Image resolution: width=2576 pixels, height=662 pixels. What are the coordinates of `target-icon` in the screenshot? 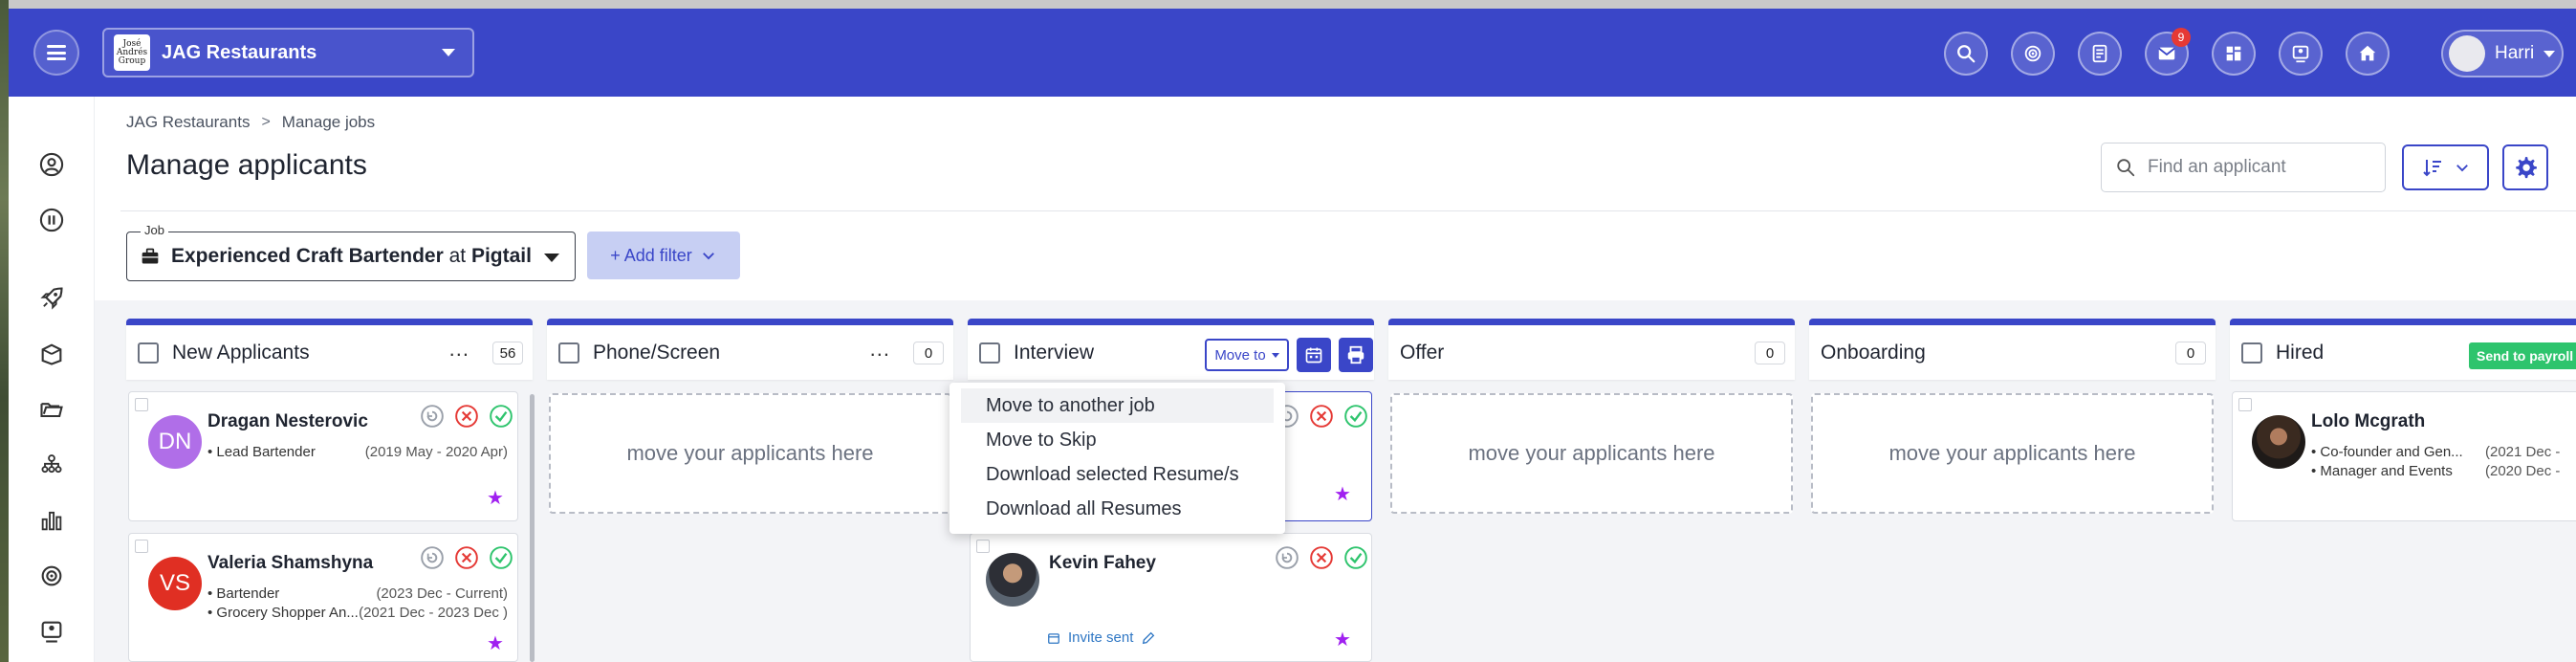 It's located at (2032, 53).